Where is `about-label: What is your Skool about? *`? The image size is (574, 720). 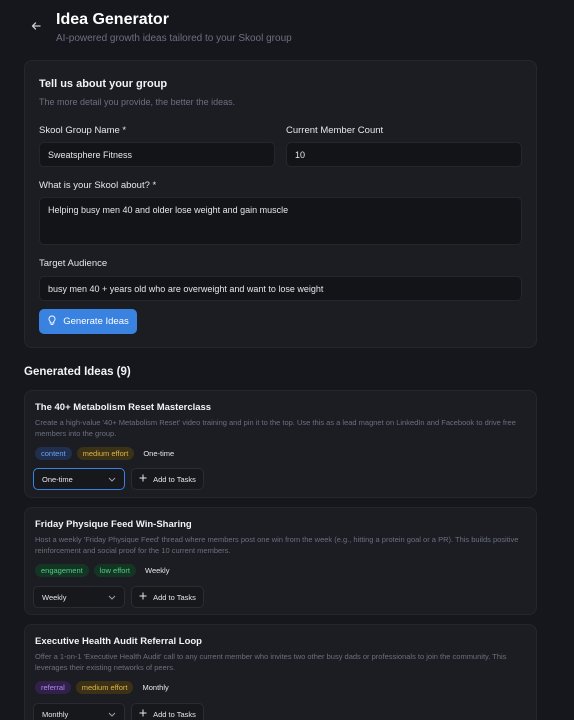
about-label: What is your Skool about? * is located at coordinates (98, 185).